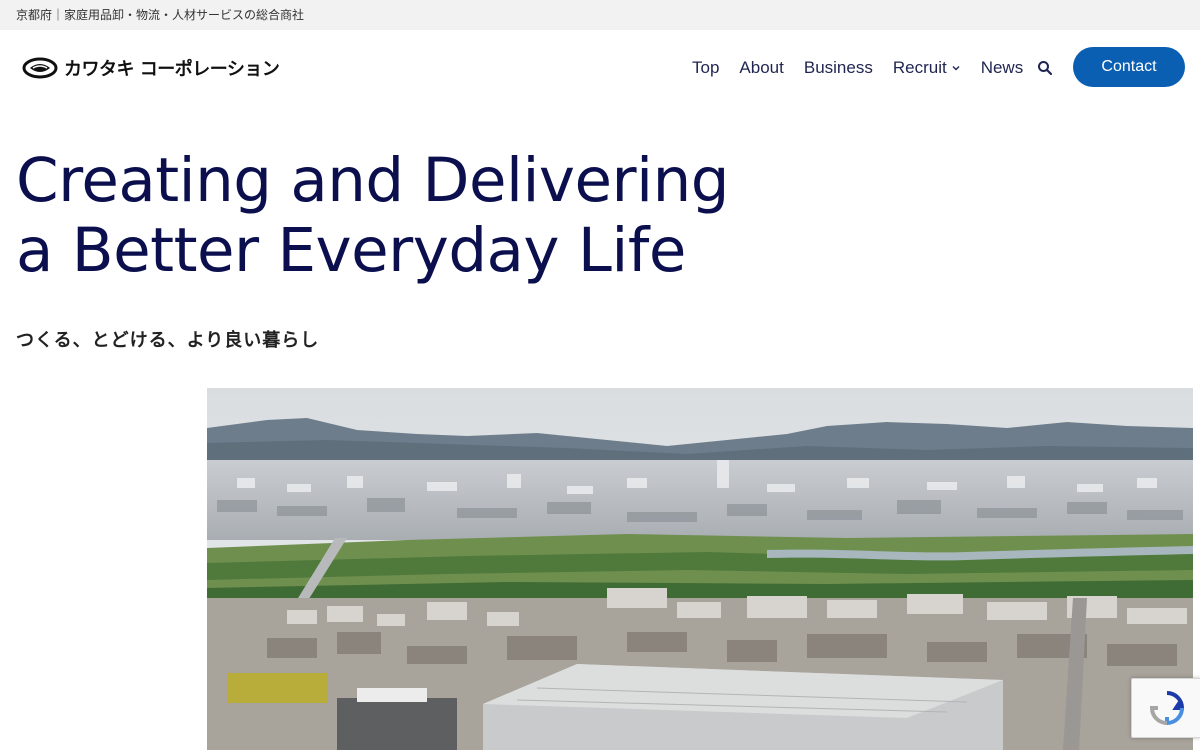 The image size is (1200, 750). I want to click on nav-about: About, so click(761, 68).